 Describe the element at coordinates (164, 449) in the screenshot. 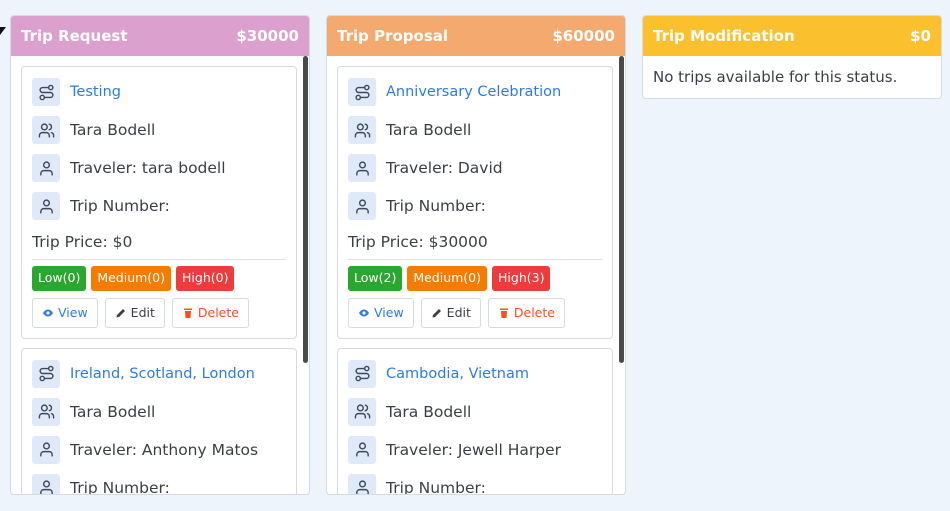

I see `traveler-text: Traveler: Anthony Matos` at that location.